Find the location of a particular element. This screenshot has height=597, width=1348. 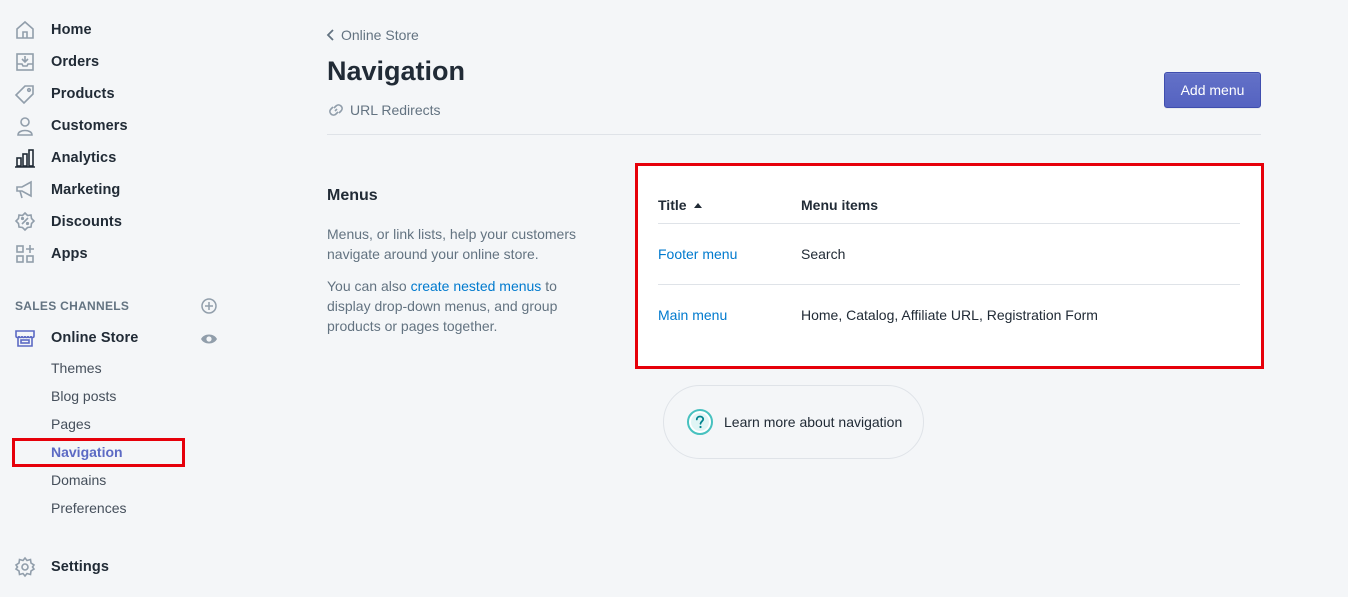

add-circle-icon is located at coordinates (209, 306).